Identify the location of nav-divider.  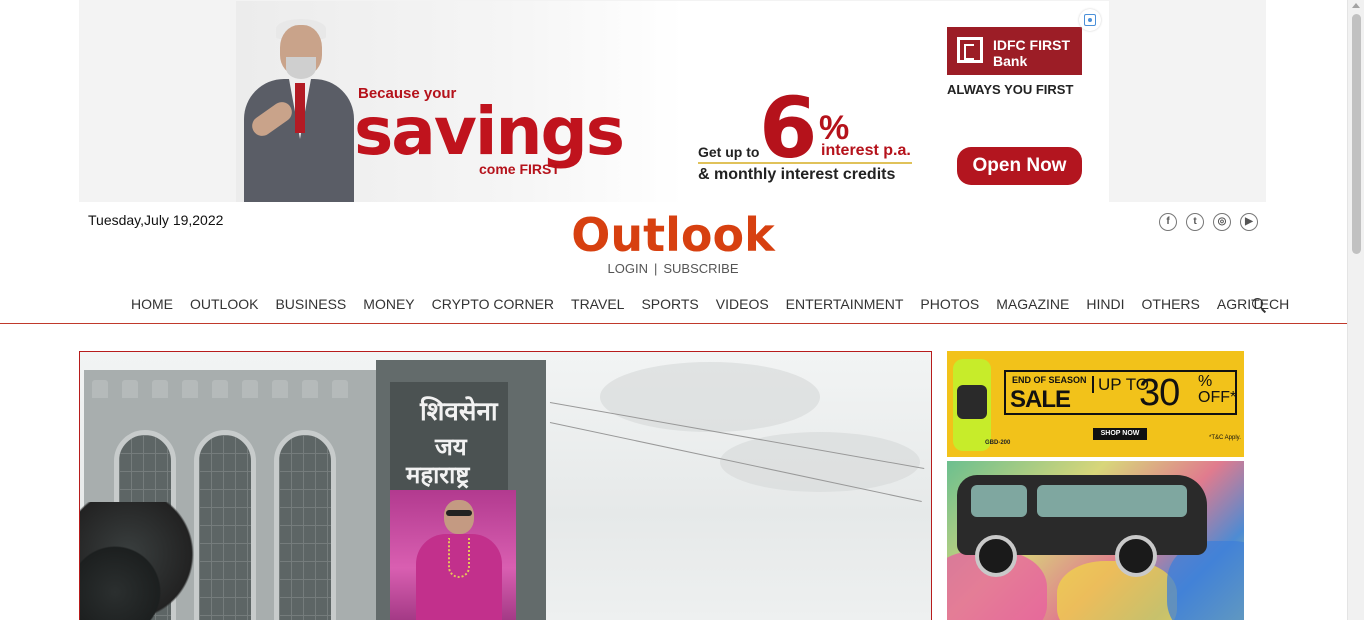
(673, 323).